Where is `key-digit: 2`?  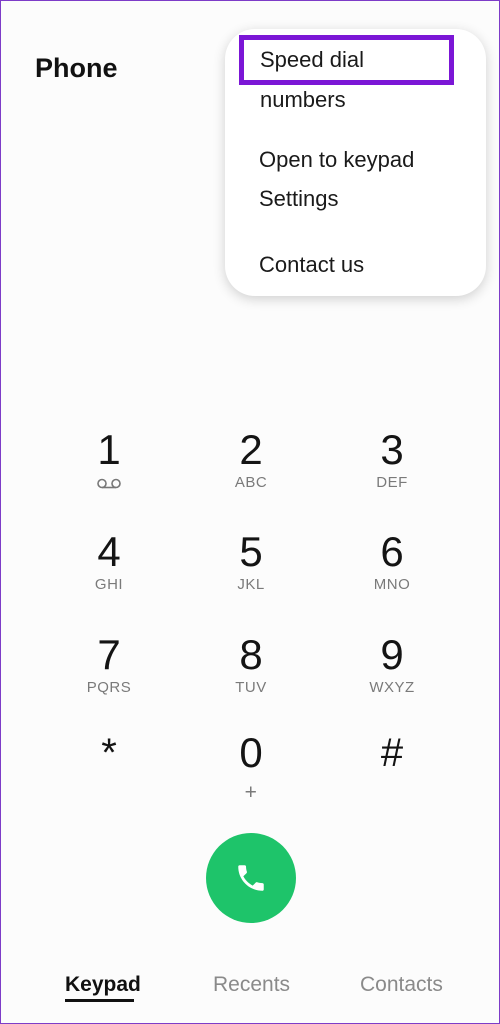
key-digit: 2 is located at coordinates (251, 449).